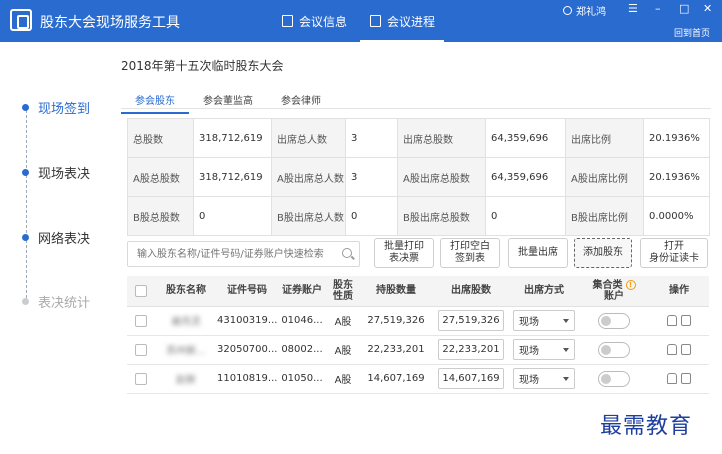 The image size is (722, 454). What do you see at coordinates (186, 379) in the screenshot?
I see `cell-name: 赵新` at bounding box center [186, 379].